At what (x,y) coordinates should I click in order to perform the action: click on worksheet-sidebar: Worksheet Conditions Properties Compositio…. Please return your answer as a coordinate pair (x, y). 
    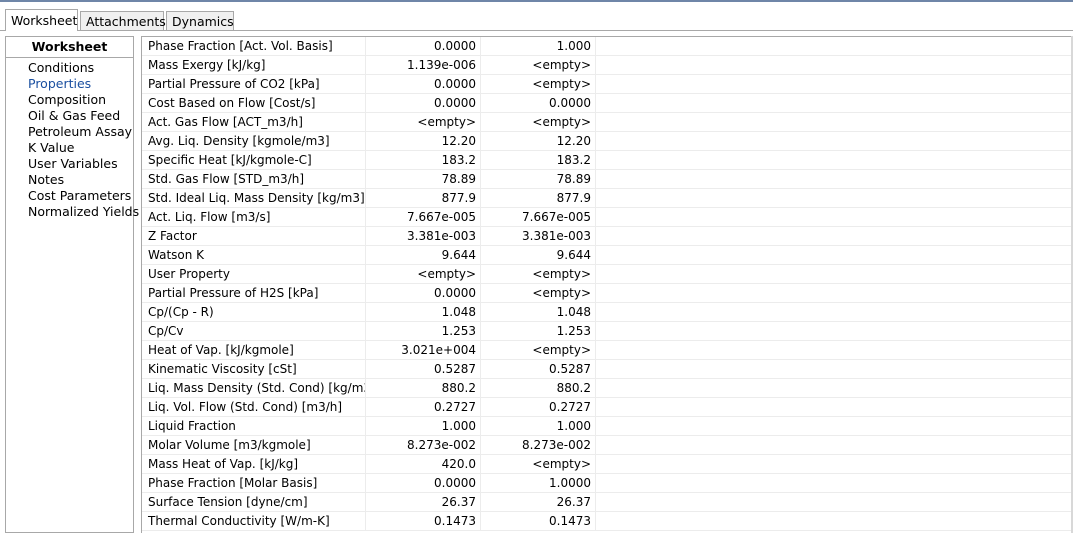
    Looking at the image, I should click on (72, 284).